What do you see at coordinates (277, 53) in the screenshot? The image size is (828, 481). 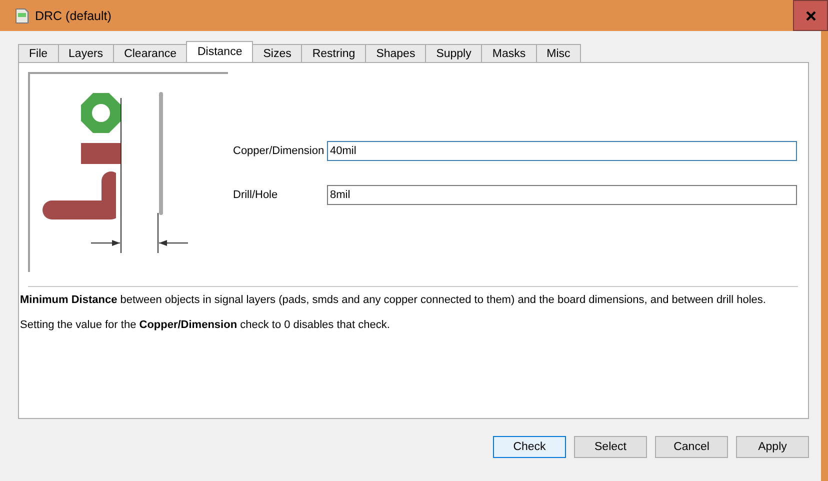 I see `tab: Sizes` at bounding box center [277, 53].